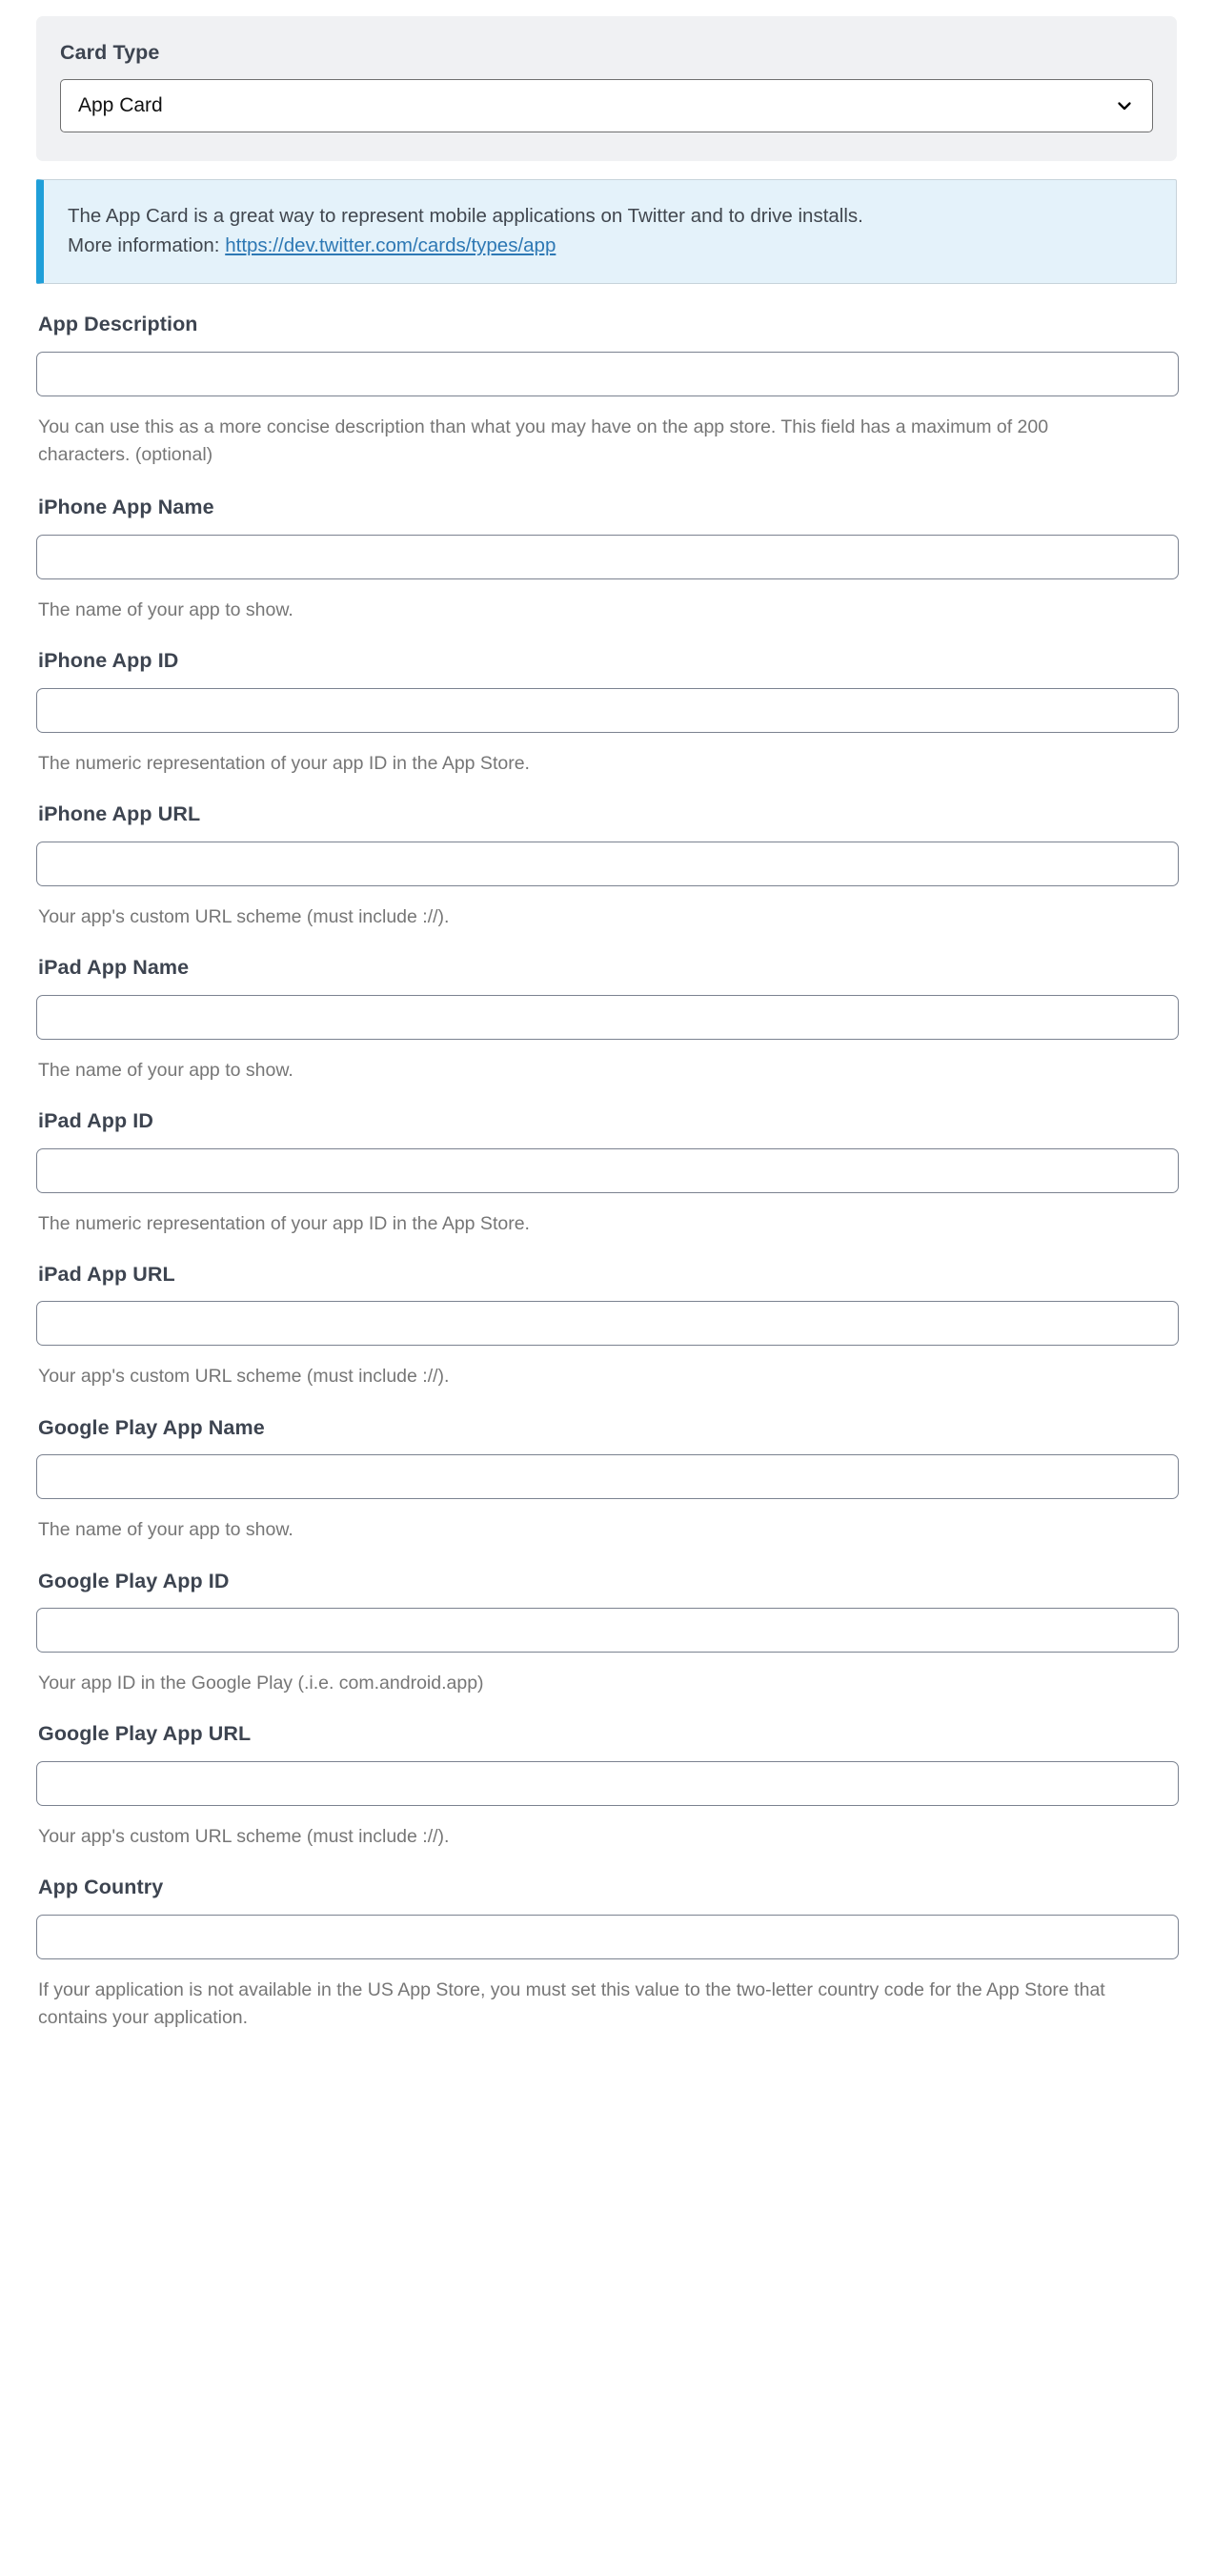  I want to click on field-label: iPad App URL, so click(106, 1274).